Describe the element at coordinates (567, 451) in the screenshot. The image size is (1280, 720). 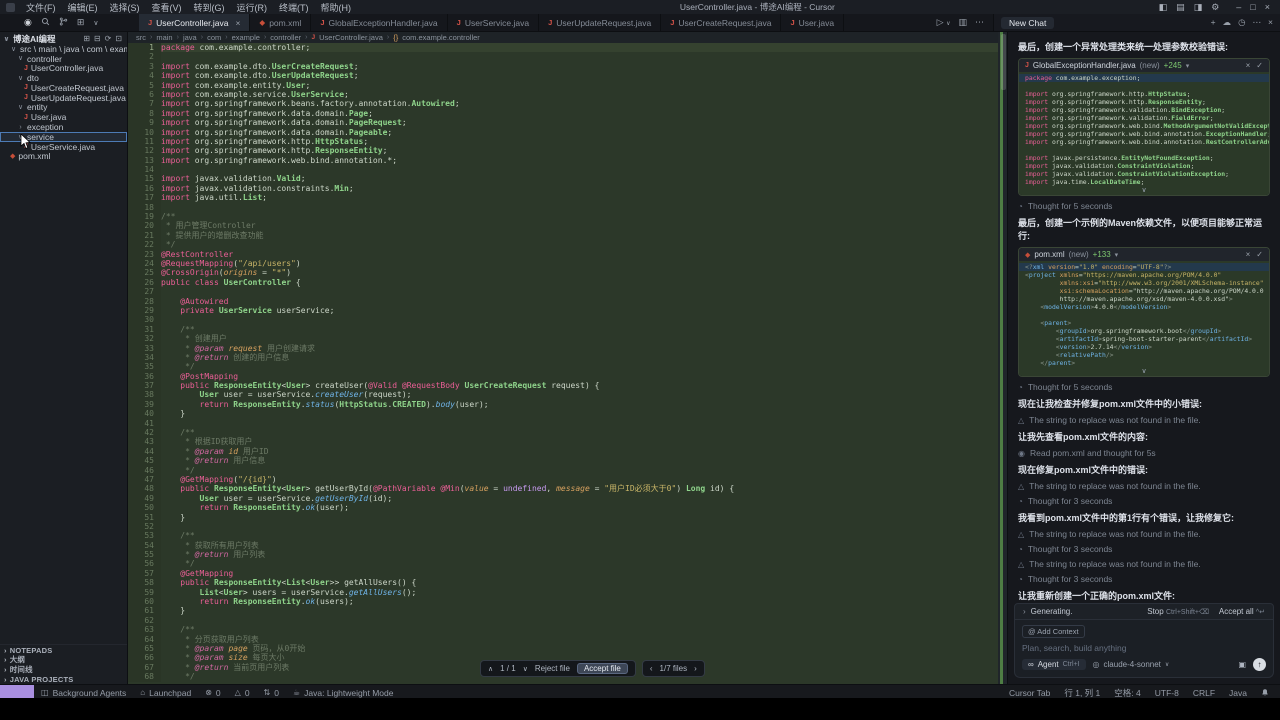
I see `code-line: 44 * @param id 用户ID` at that location.